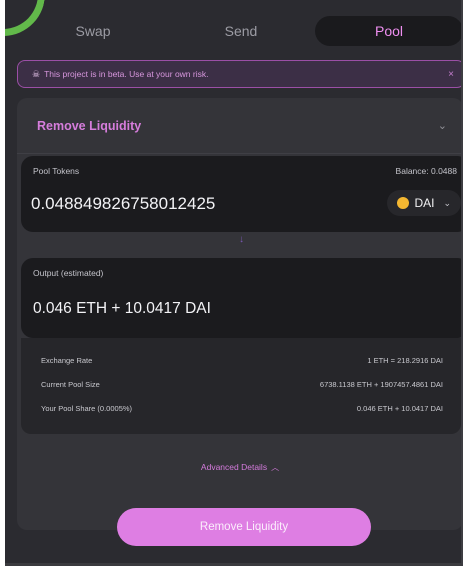  What do you see at coordinates (388, 31) in the screenshot?
I see `tab-pool: Pool` at bounding box center [388, 31].